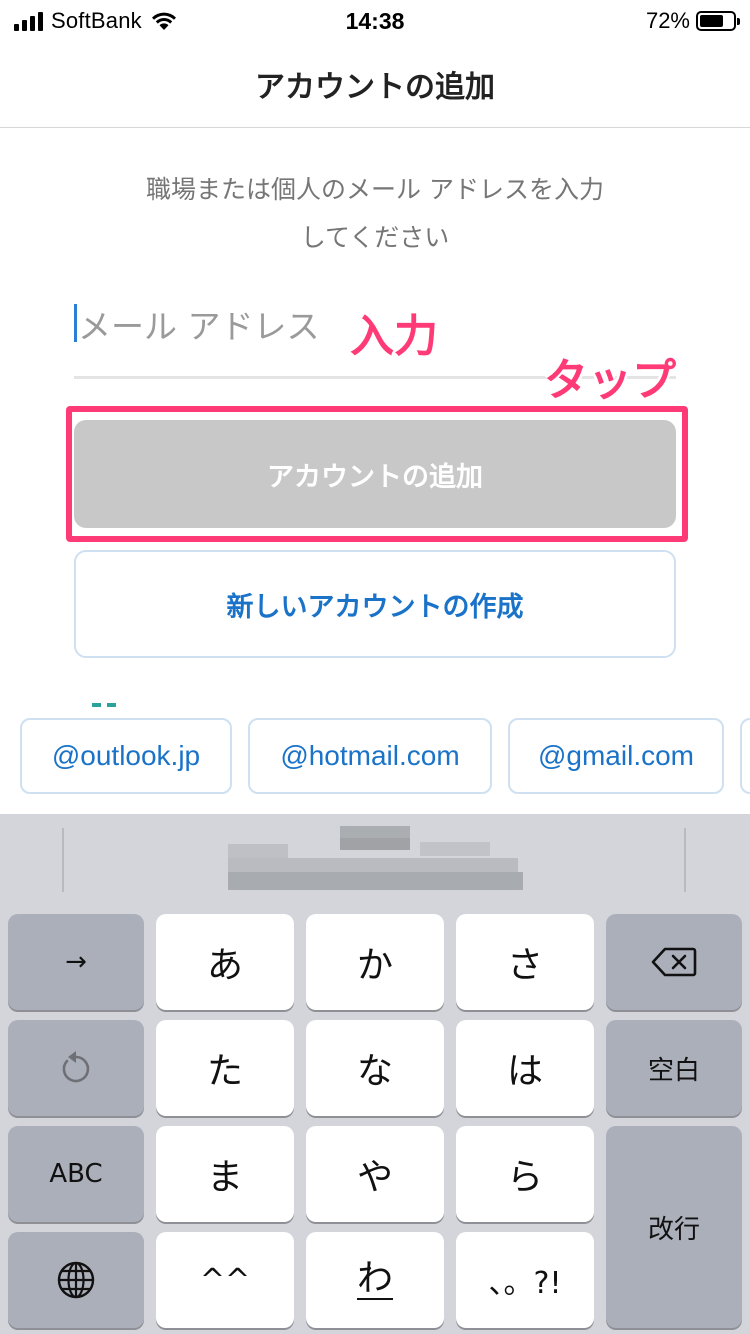 The image size is (750, 1334). What do you see at coordinates (375, 237) in the screenshot?
I see `instruction-line-2: してください` at bounding box center [375, 237].